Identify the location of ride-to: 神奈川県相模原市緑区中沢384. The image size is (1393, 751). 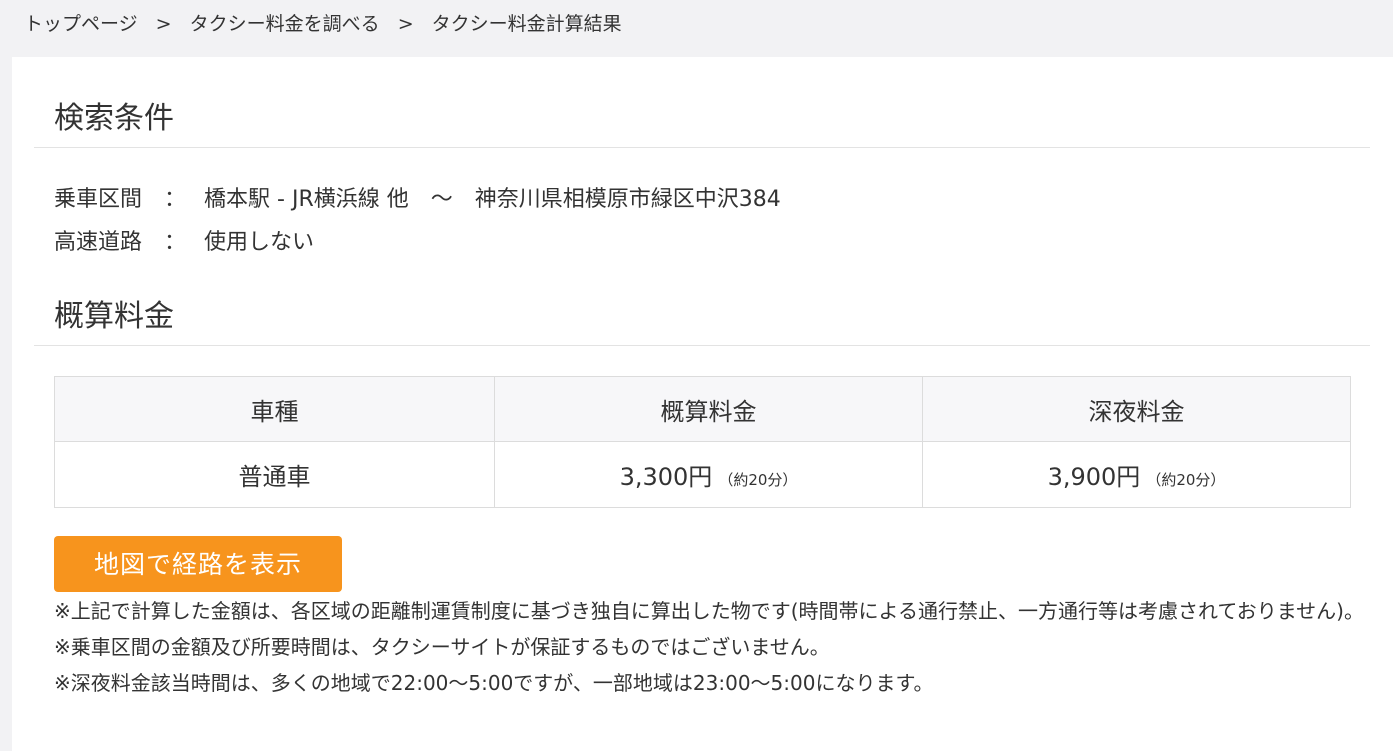
(627, 199).